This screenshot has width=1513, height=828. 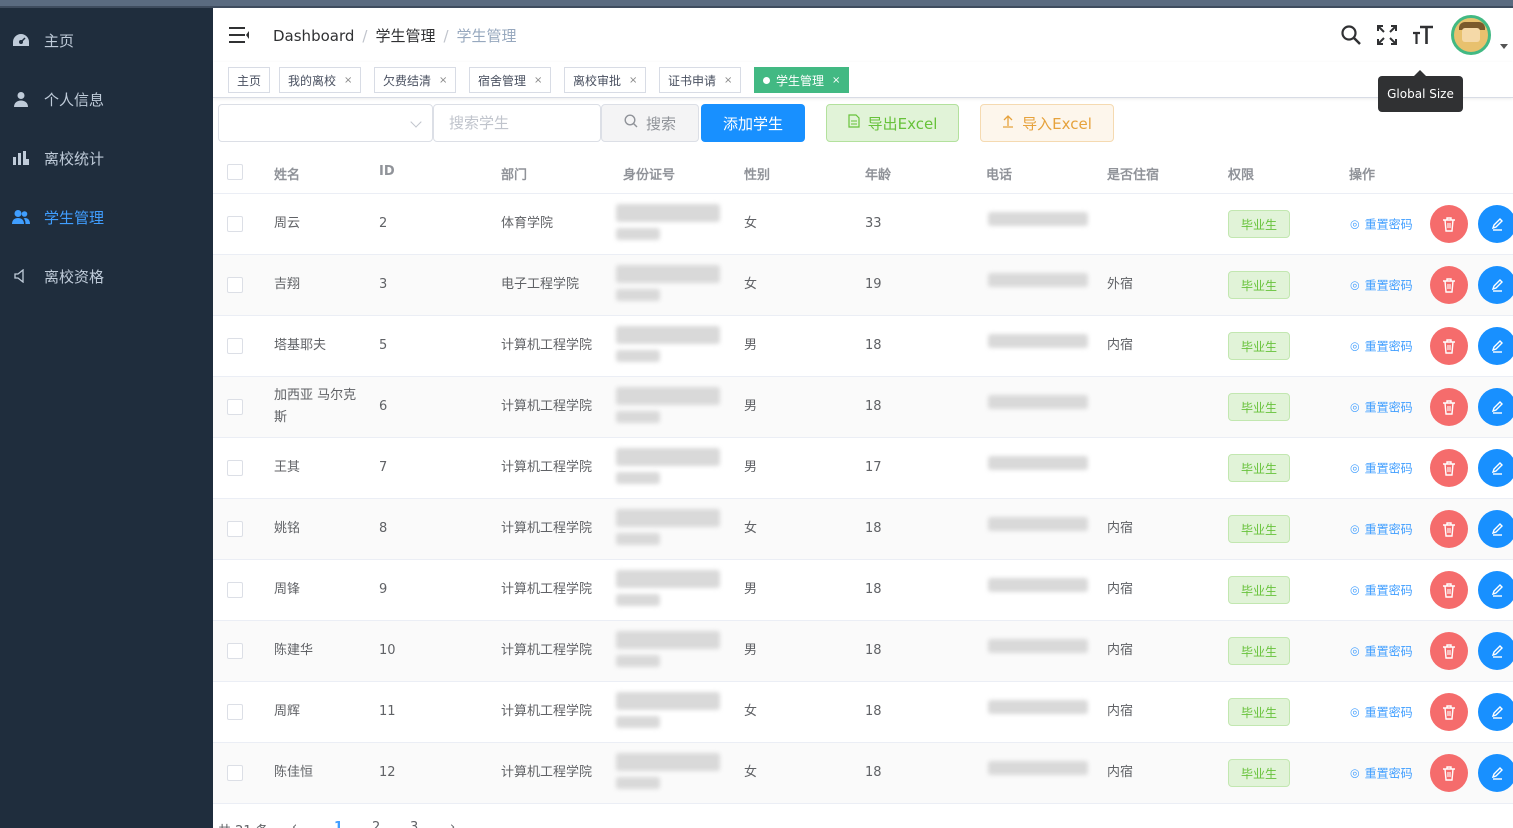 What do you see at coordinates (547, 406) in the screenshot?
I see `cell-dept: 计算机工程学院` at bounding box center [547, 406].